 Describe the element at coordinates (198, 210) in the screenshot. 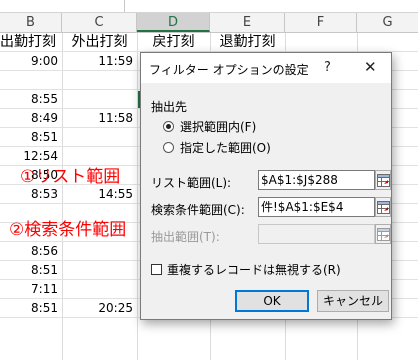

I see `criteria-range-label: 検索条件範囲(C):` at that location.